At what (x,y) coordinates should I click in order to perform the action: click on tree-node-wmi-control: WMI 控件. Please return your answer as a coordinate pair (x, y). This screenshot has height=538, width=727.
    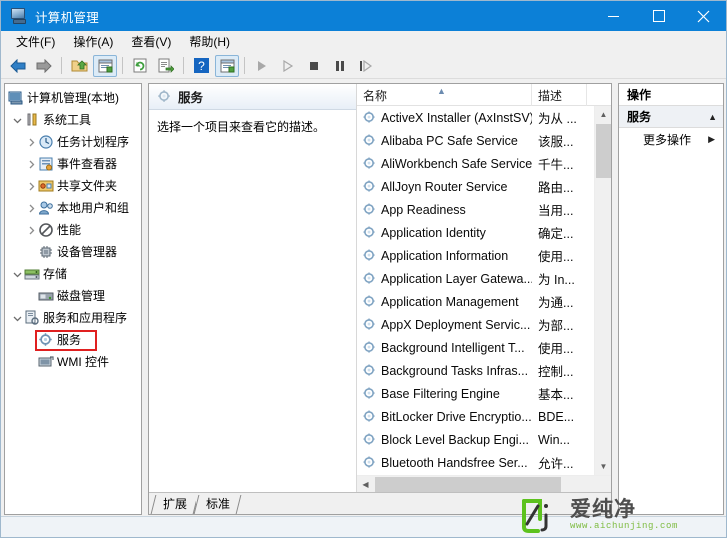
    Looking at the image, I should click on (73, 362).